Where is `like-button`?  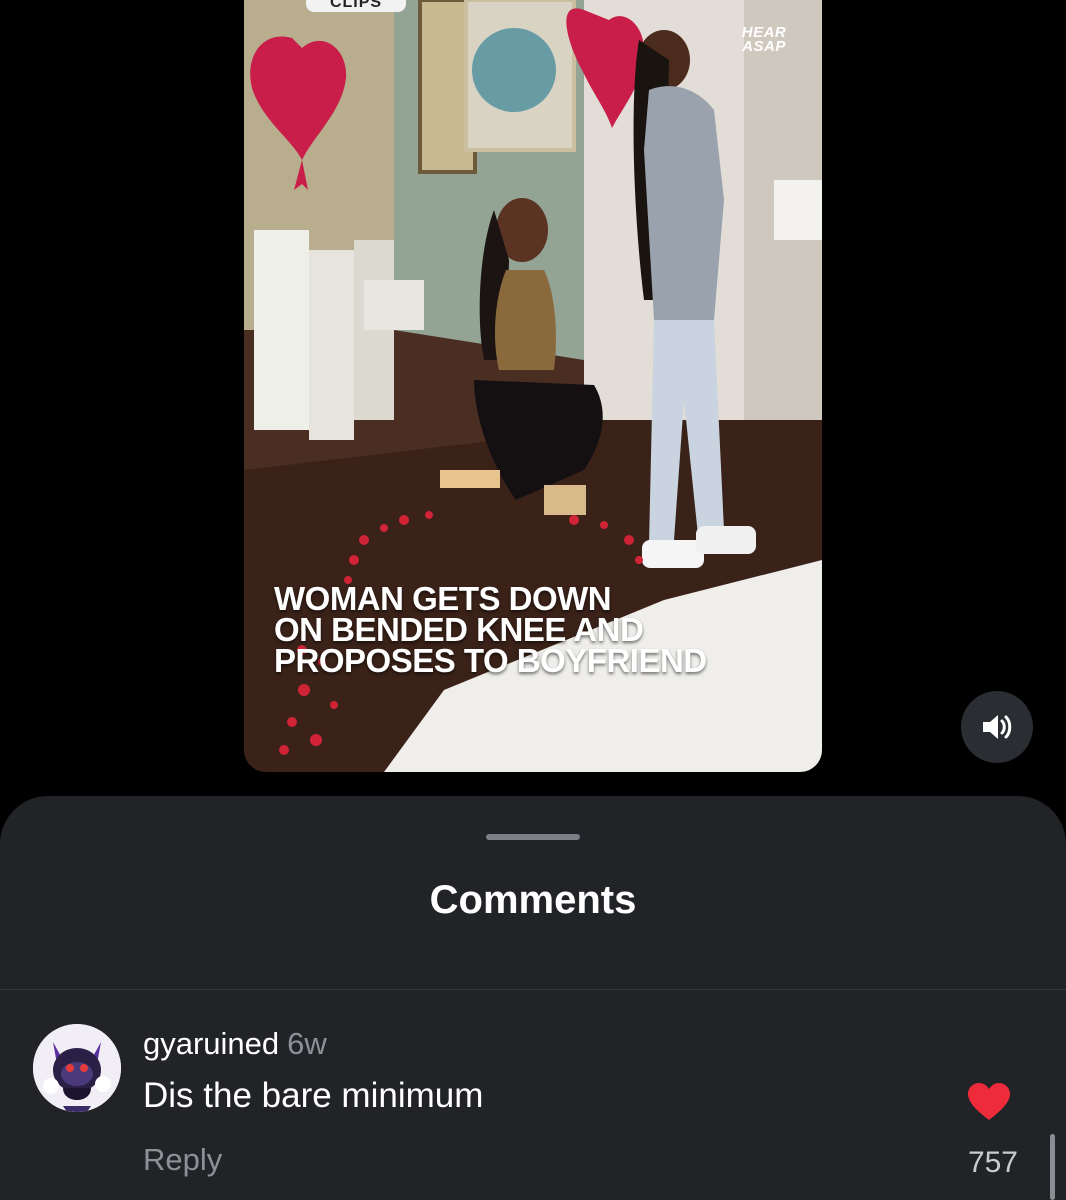 like-button is located at coordinates (989, 1102).